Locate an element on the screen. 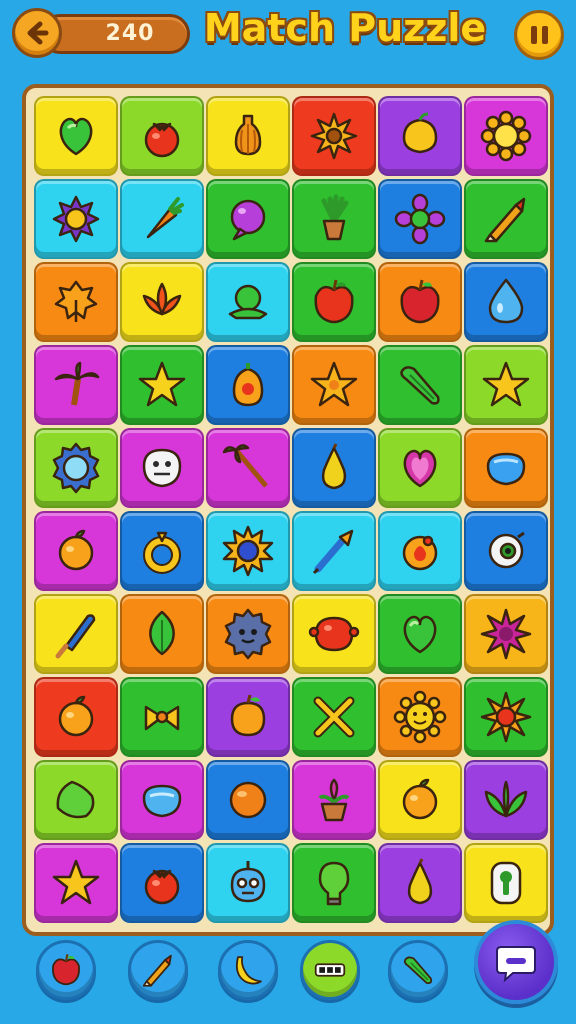 This screenshot has height=1024, width=576. smiling-sun-icon is located at coordinates (420, 717).